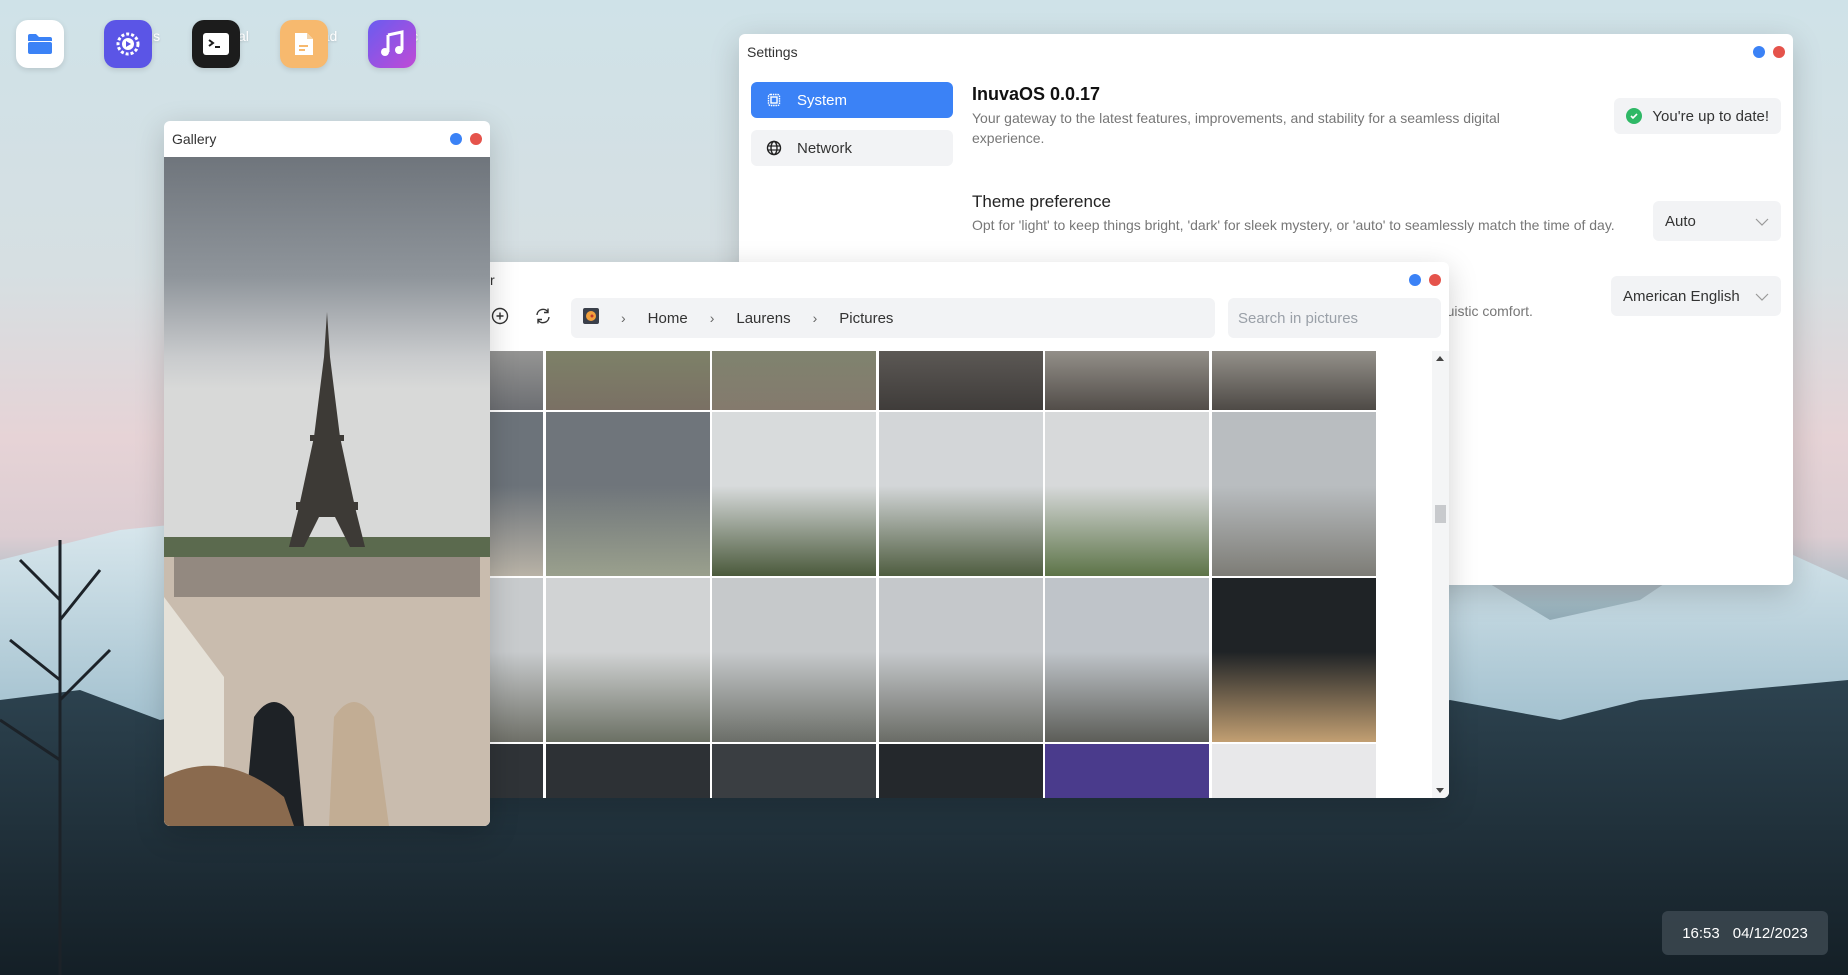  What do you see at coordinates (794, 494) in the screenshot?
I see `thumbnail-sacre-coeur` at bounding box center [794, 494].